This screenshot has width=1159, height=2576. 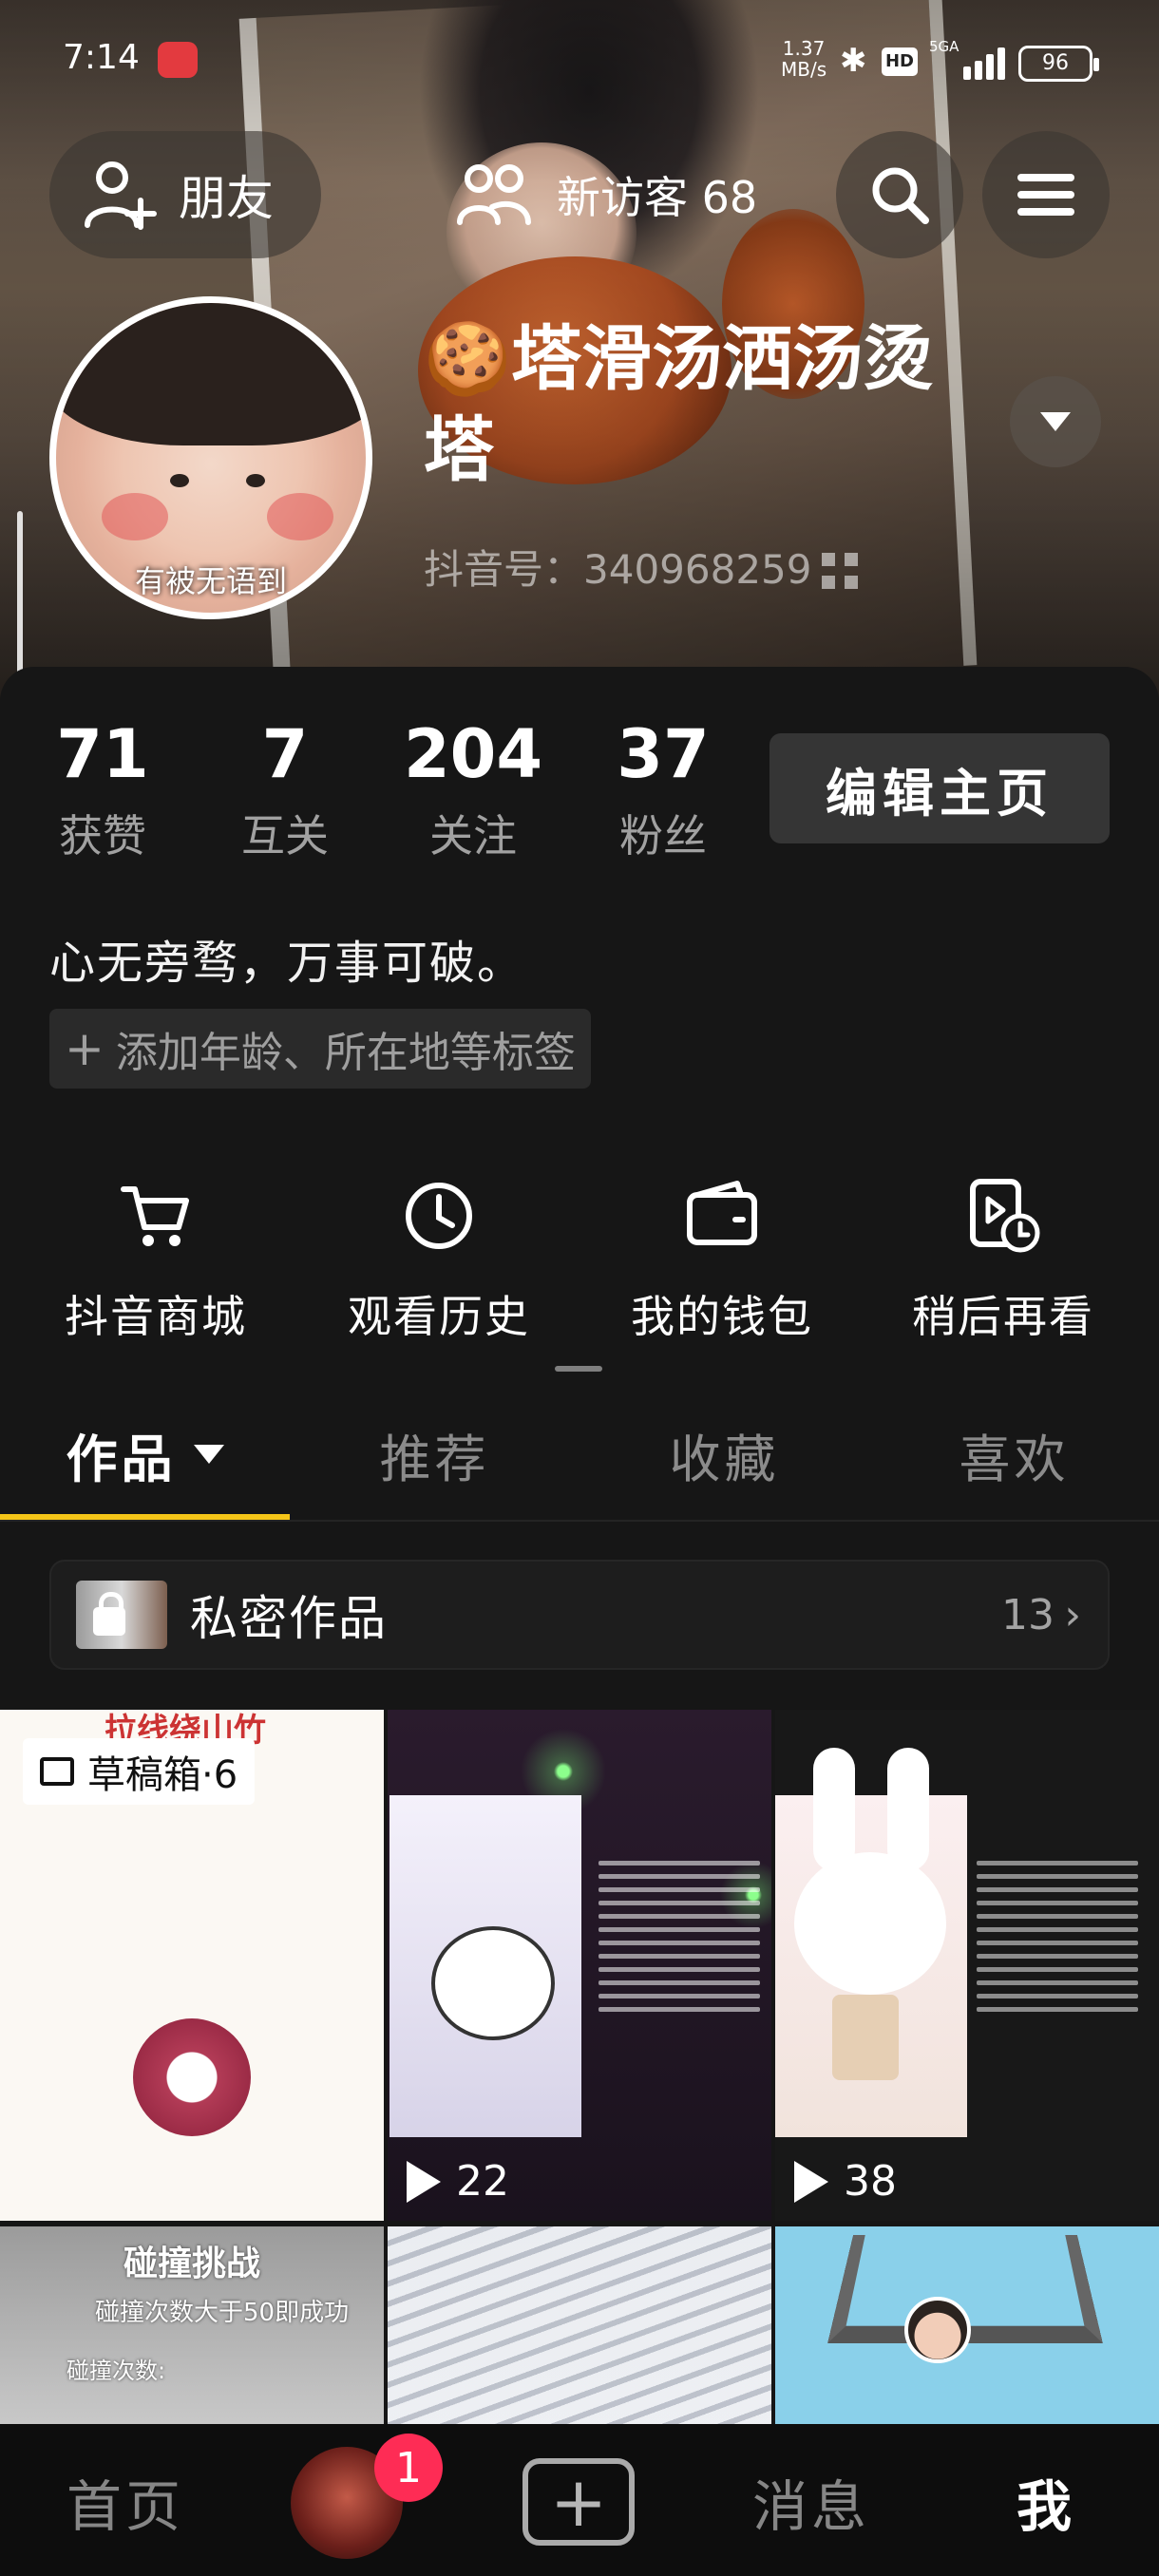 What do you see at coordinates (663, 833) in the screenshot?
I see `stat-label: 粉丝` at bounding box center [663, 833].